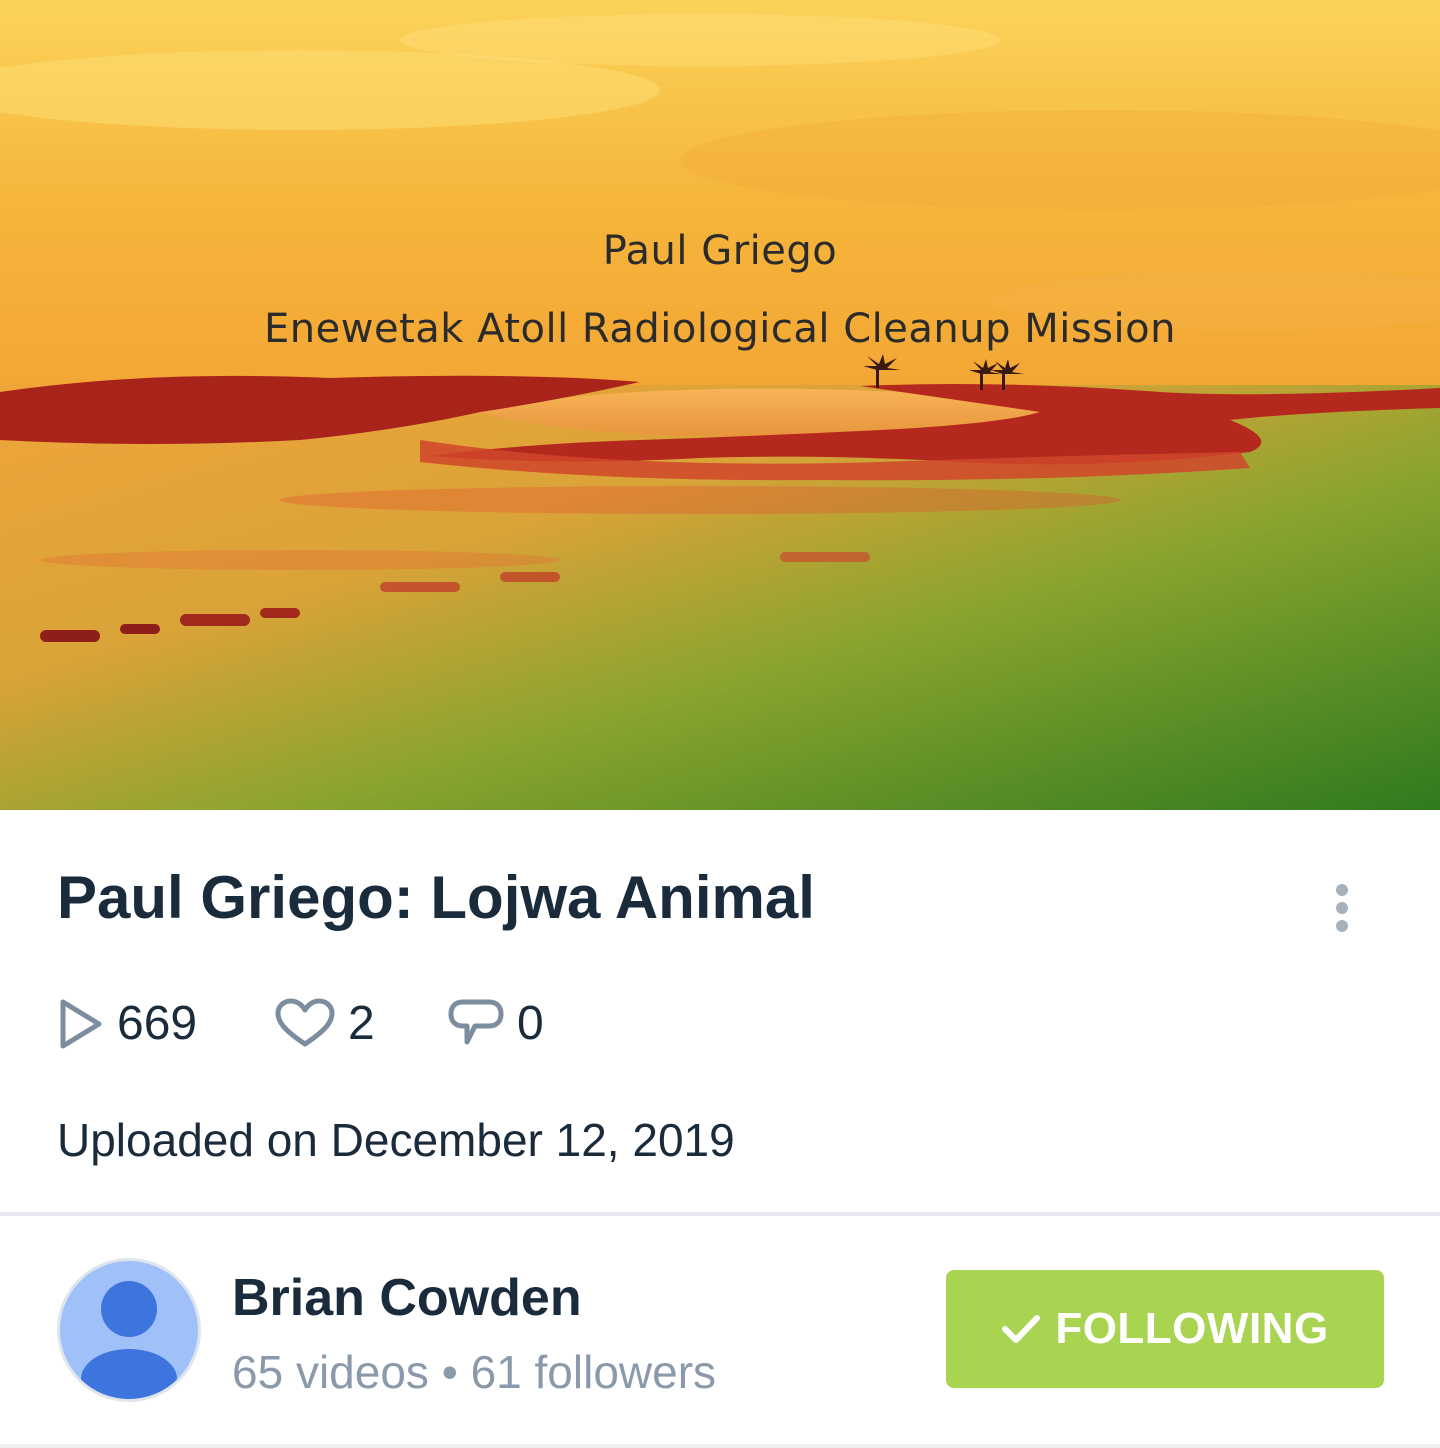 The width and height of the screenshot is (1440, 1448). What do you see at coordinates (1021, 1329) in the screenshot?
I see `checkmark-icon` at bounding box center [1021, 1329].